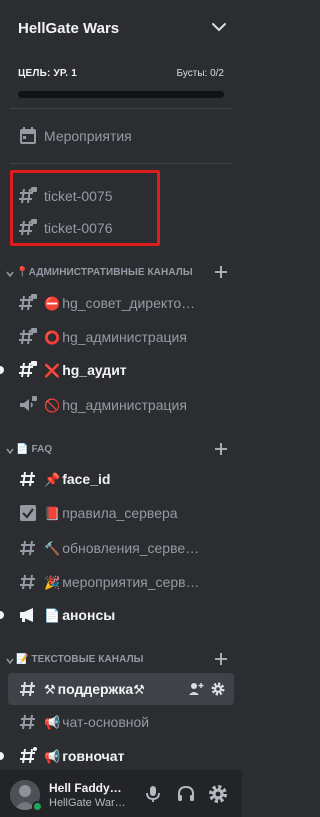 The image size is (320, 817). What do you see at coordinates (22, 272) in the screenshot?
I see `category-emoji: 📍` at bounding box center [22, 272].